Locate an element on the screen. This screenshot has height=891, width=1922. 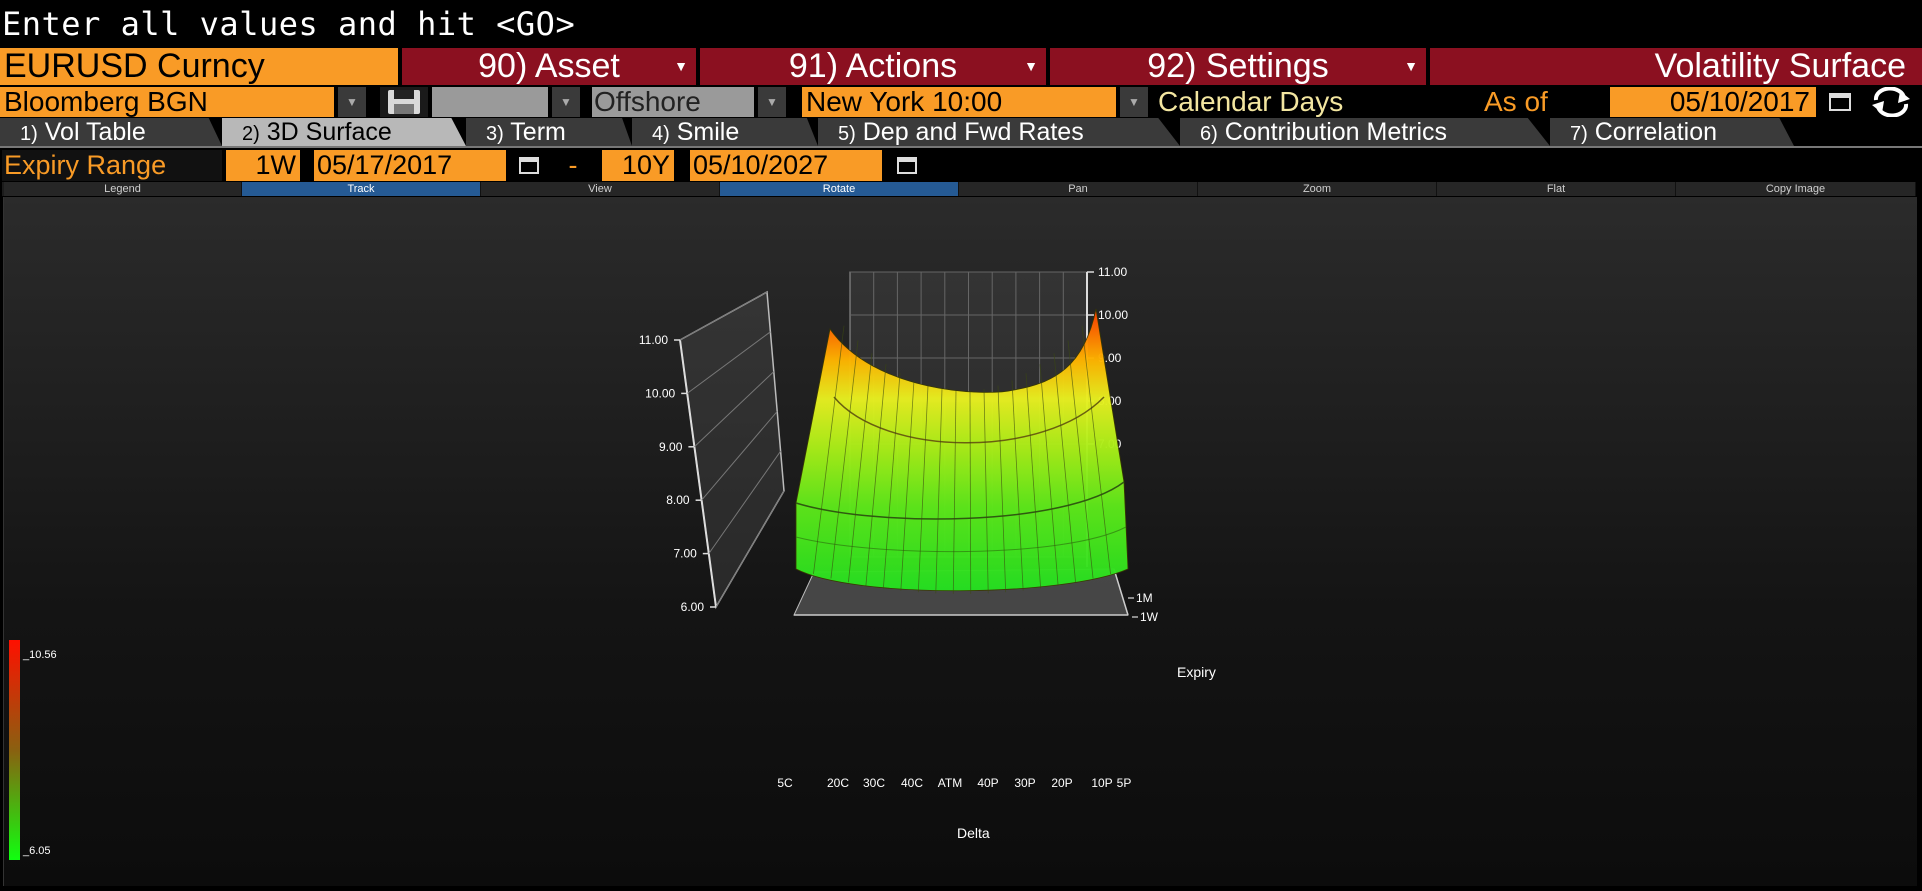
tab-3d-surface: 2) 3D Surface is located at coordinates (344, 132).